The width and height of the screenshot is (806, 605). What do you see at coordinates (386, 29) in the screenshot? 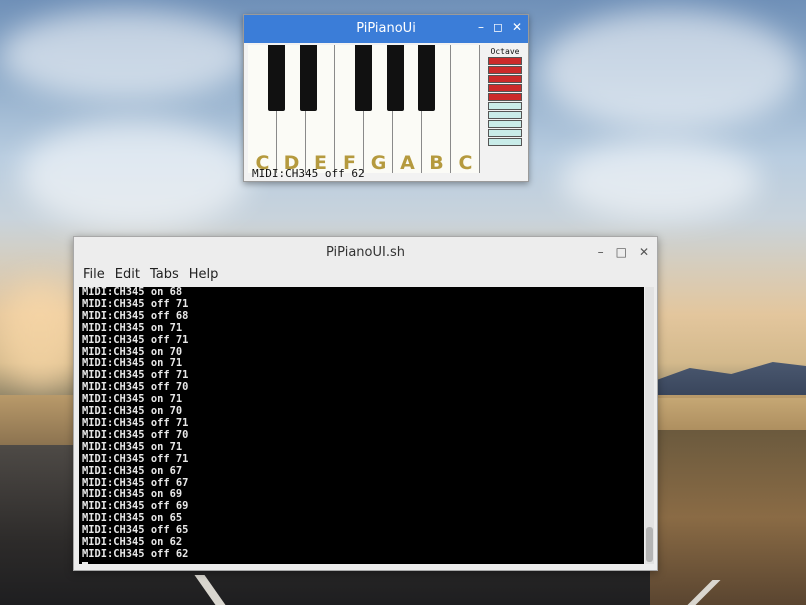
I see `piano-titlebar: PiPianoUi – ◻ ✕` at bounding box center [386, 29].